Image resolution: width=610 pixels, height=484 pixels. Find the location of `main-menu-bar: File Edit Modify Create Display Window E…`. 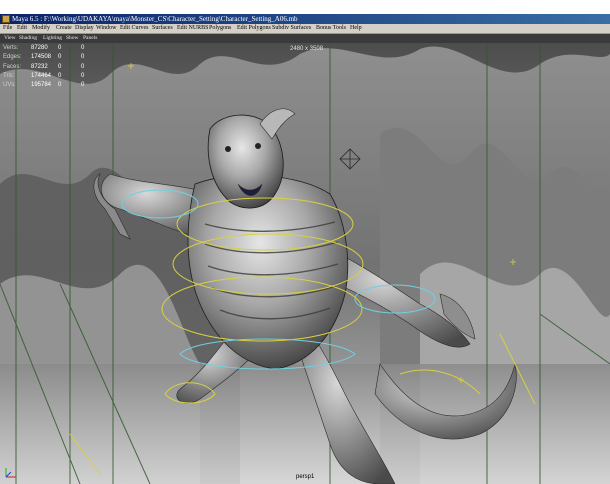

main-menu-bar: File Edit Modify Create Display Window E… is located at coordinates (305, 29).